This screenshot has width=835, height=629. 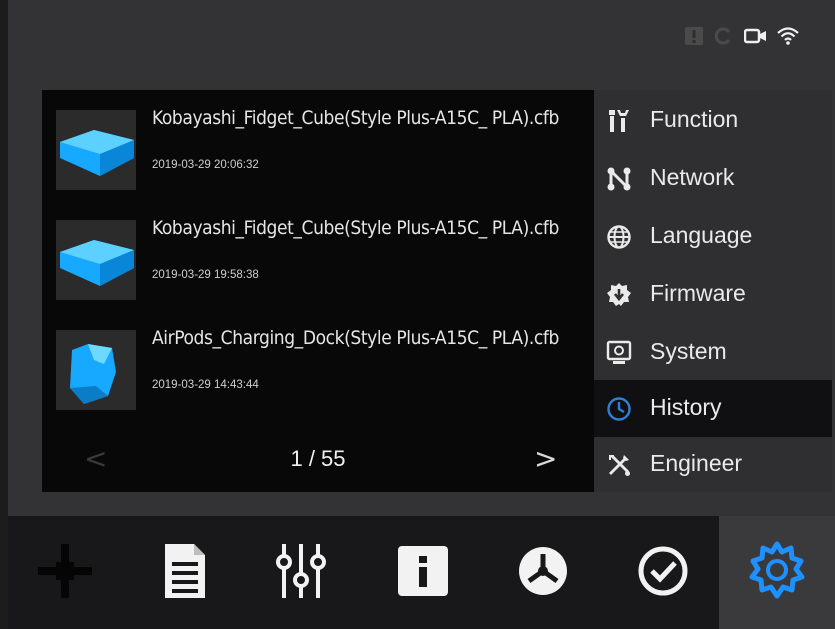 What do you see at coordinates (421, 40) in the screenshot?
I see `status-bar` at bounding box center [421, 40].